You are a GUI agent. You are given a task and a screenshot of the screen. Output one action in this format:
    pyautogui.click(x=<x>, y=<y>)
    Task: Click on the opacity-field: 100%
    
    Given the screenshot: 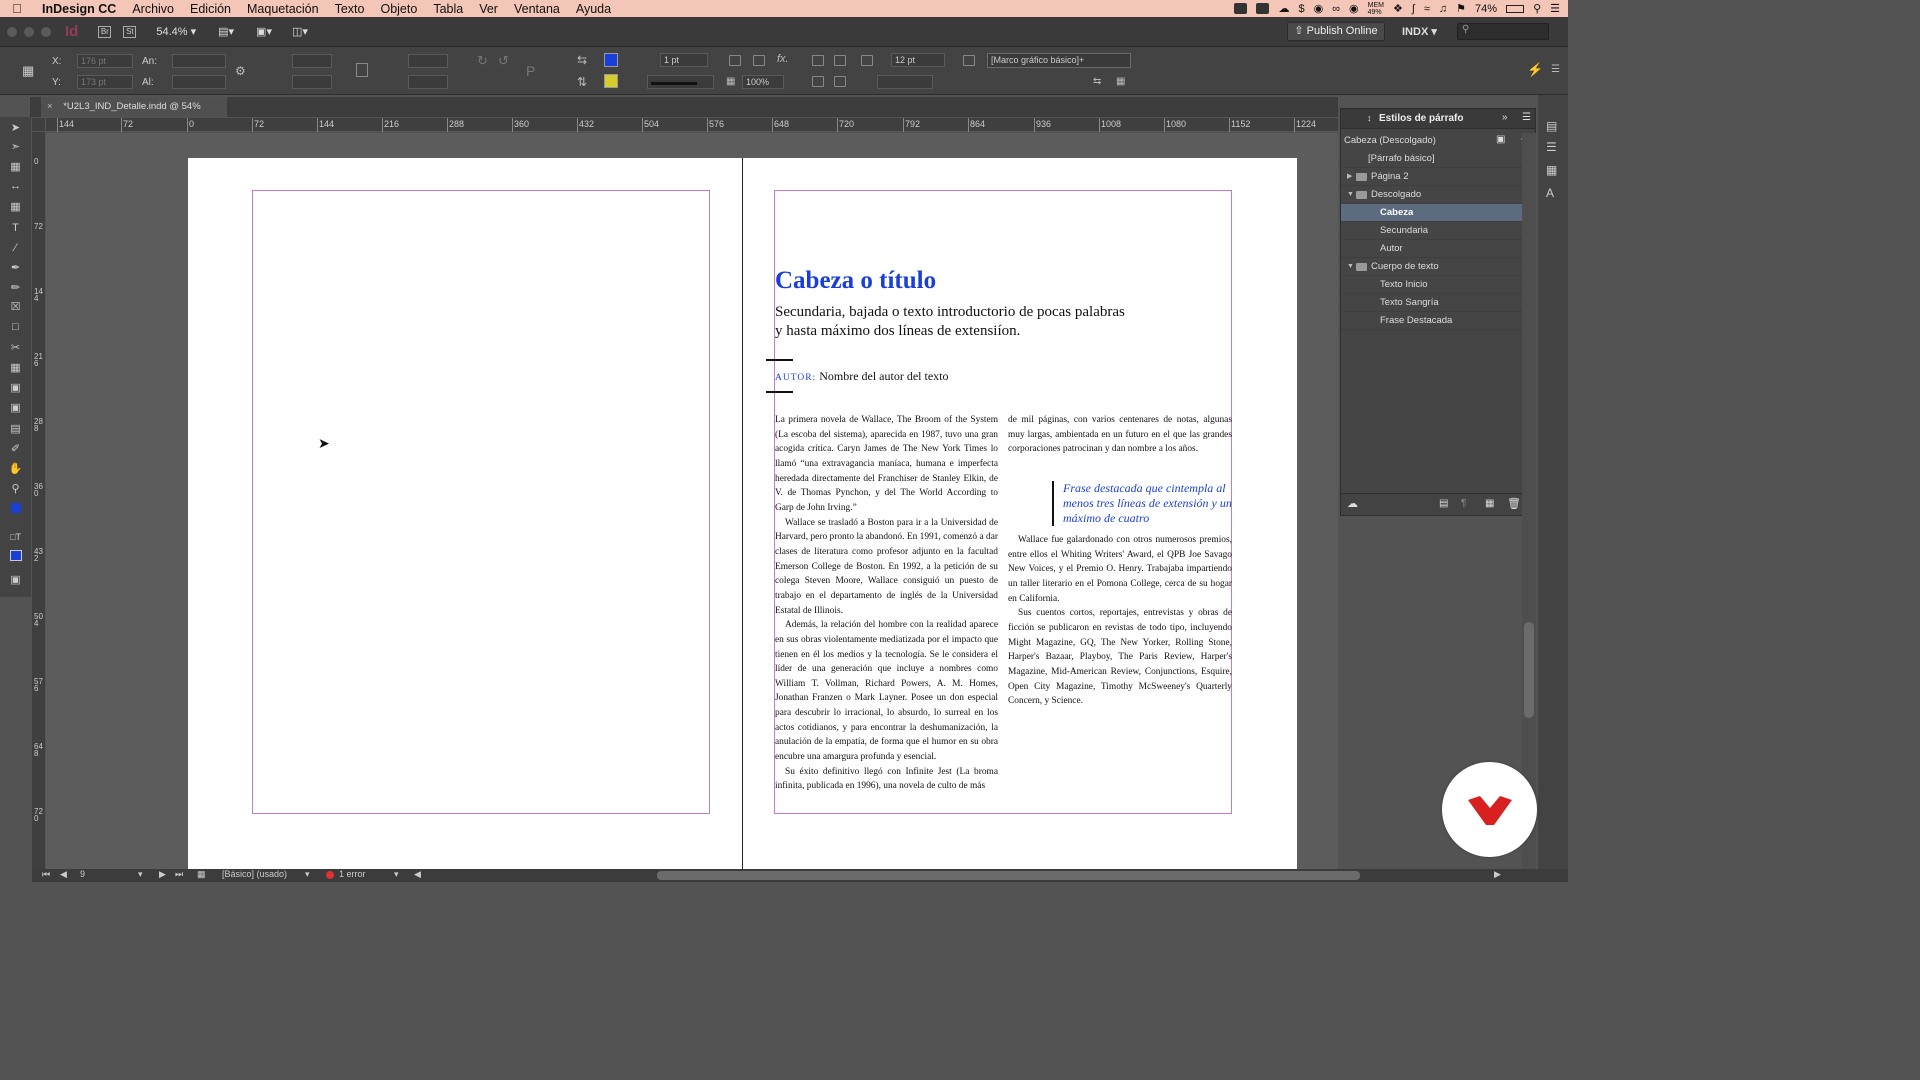 What is the action you would take?
    pyautogui.click(x=763, y=82)
    